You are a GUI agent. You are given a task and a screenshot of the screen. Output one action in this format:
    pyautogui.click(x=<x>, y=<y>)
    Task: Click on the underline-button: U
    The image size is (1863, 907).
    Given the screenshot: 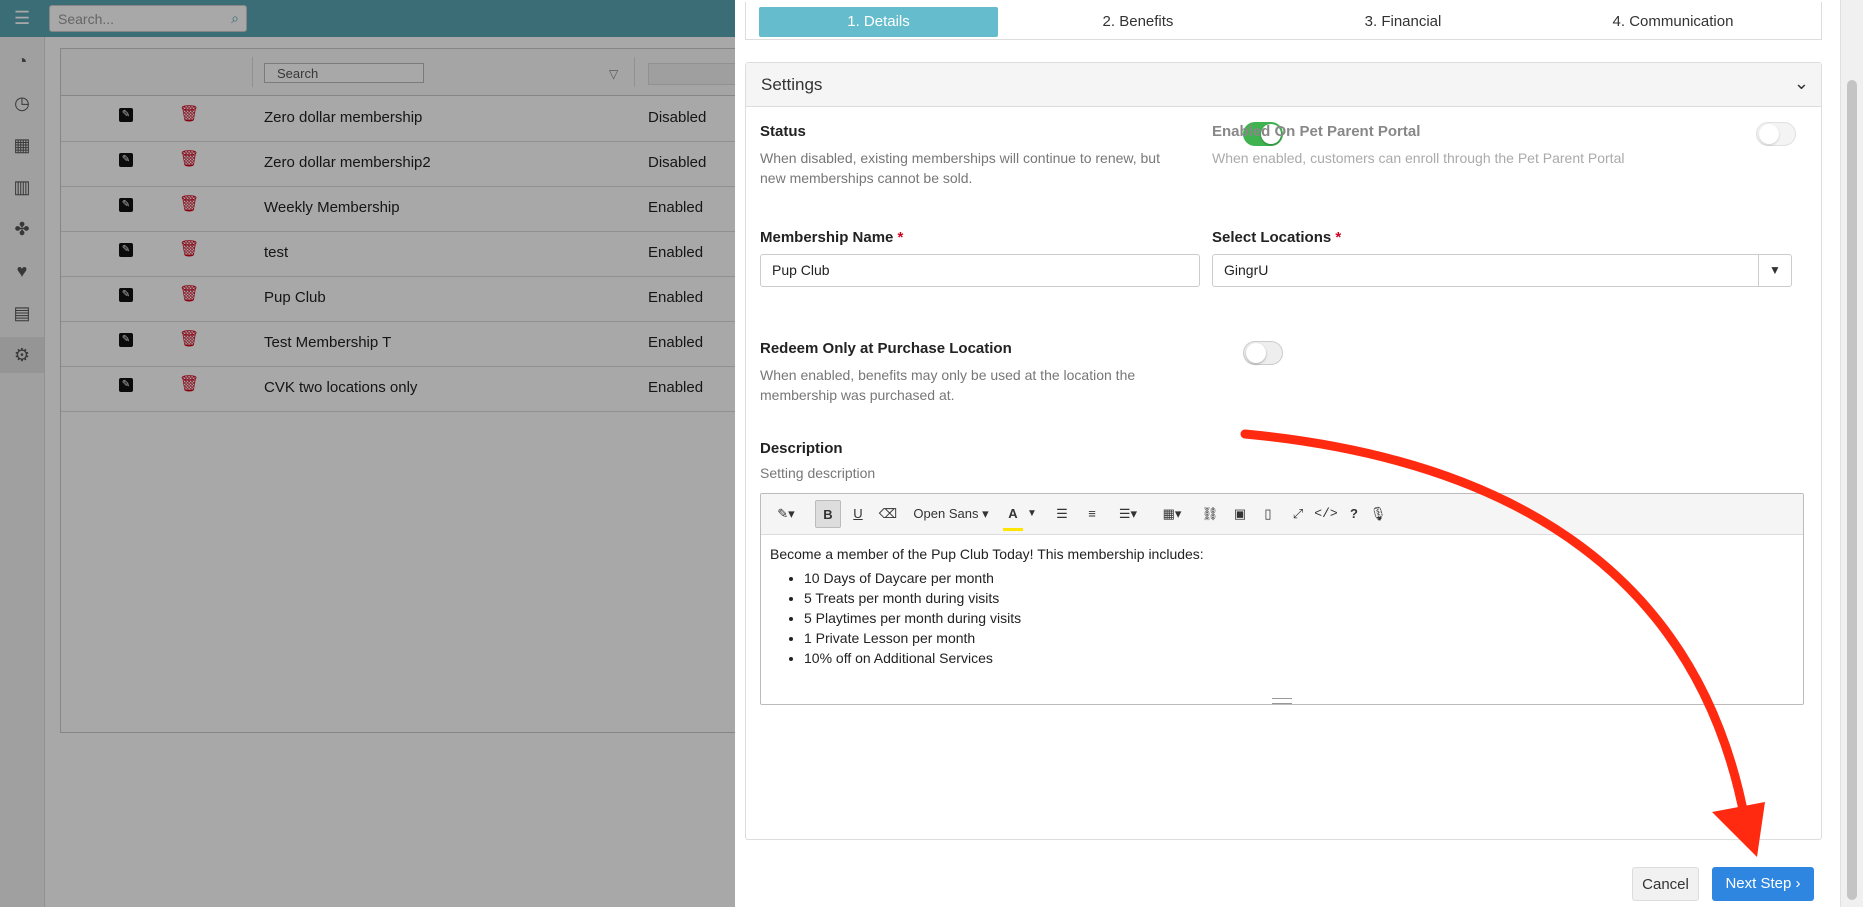 What is the action you would take?
    pyautogui.click(x=858, y=514)
    